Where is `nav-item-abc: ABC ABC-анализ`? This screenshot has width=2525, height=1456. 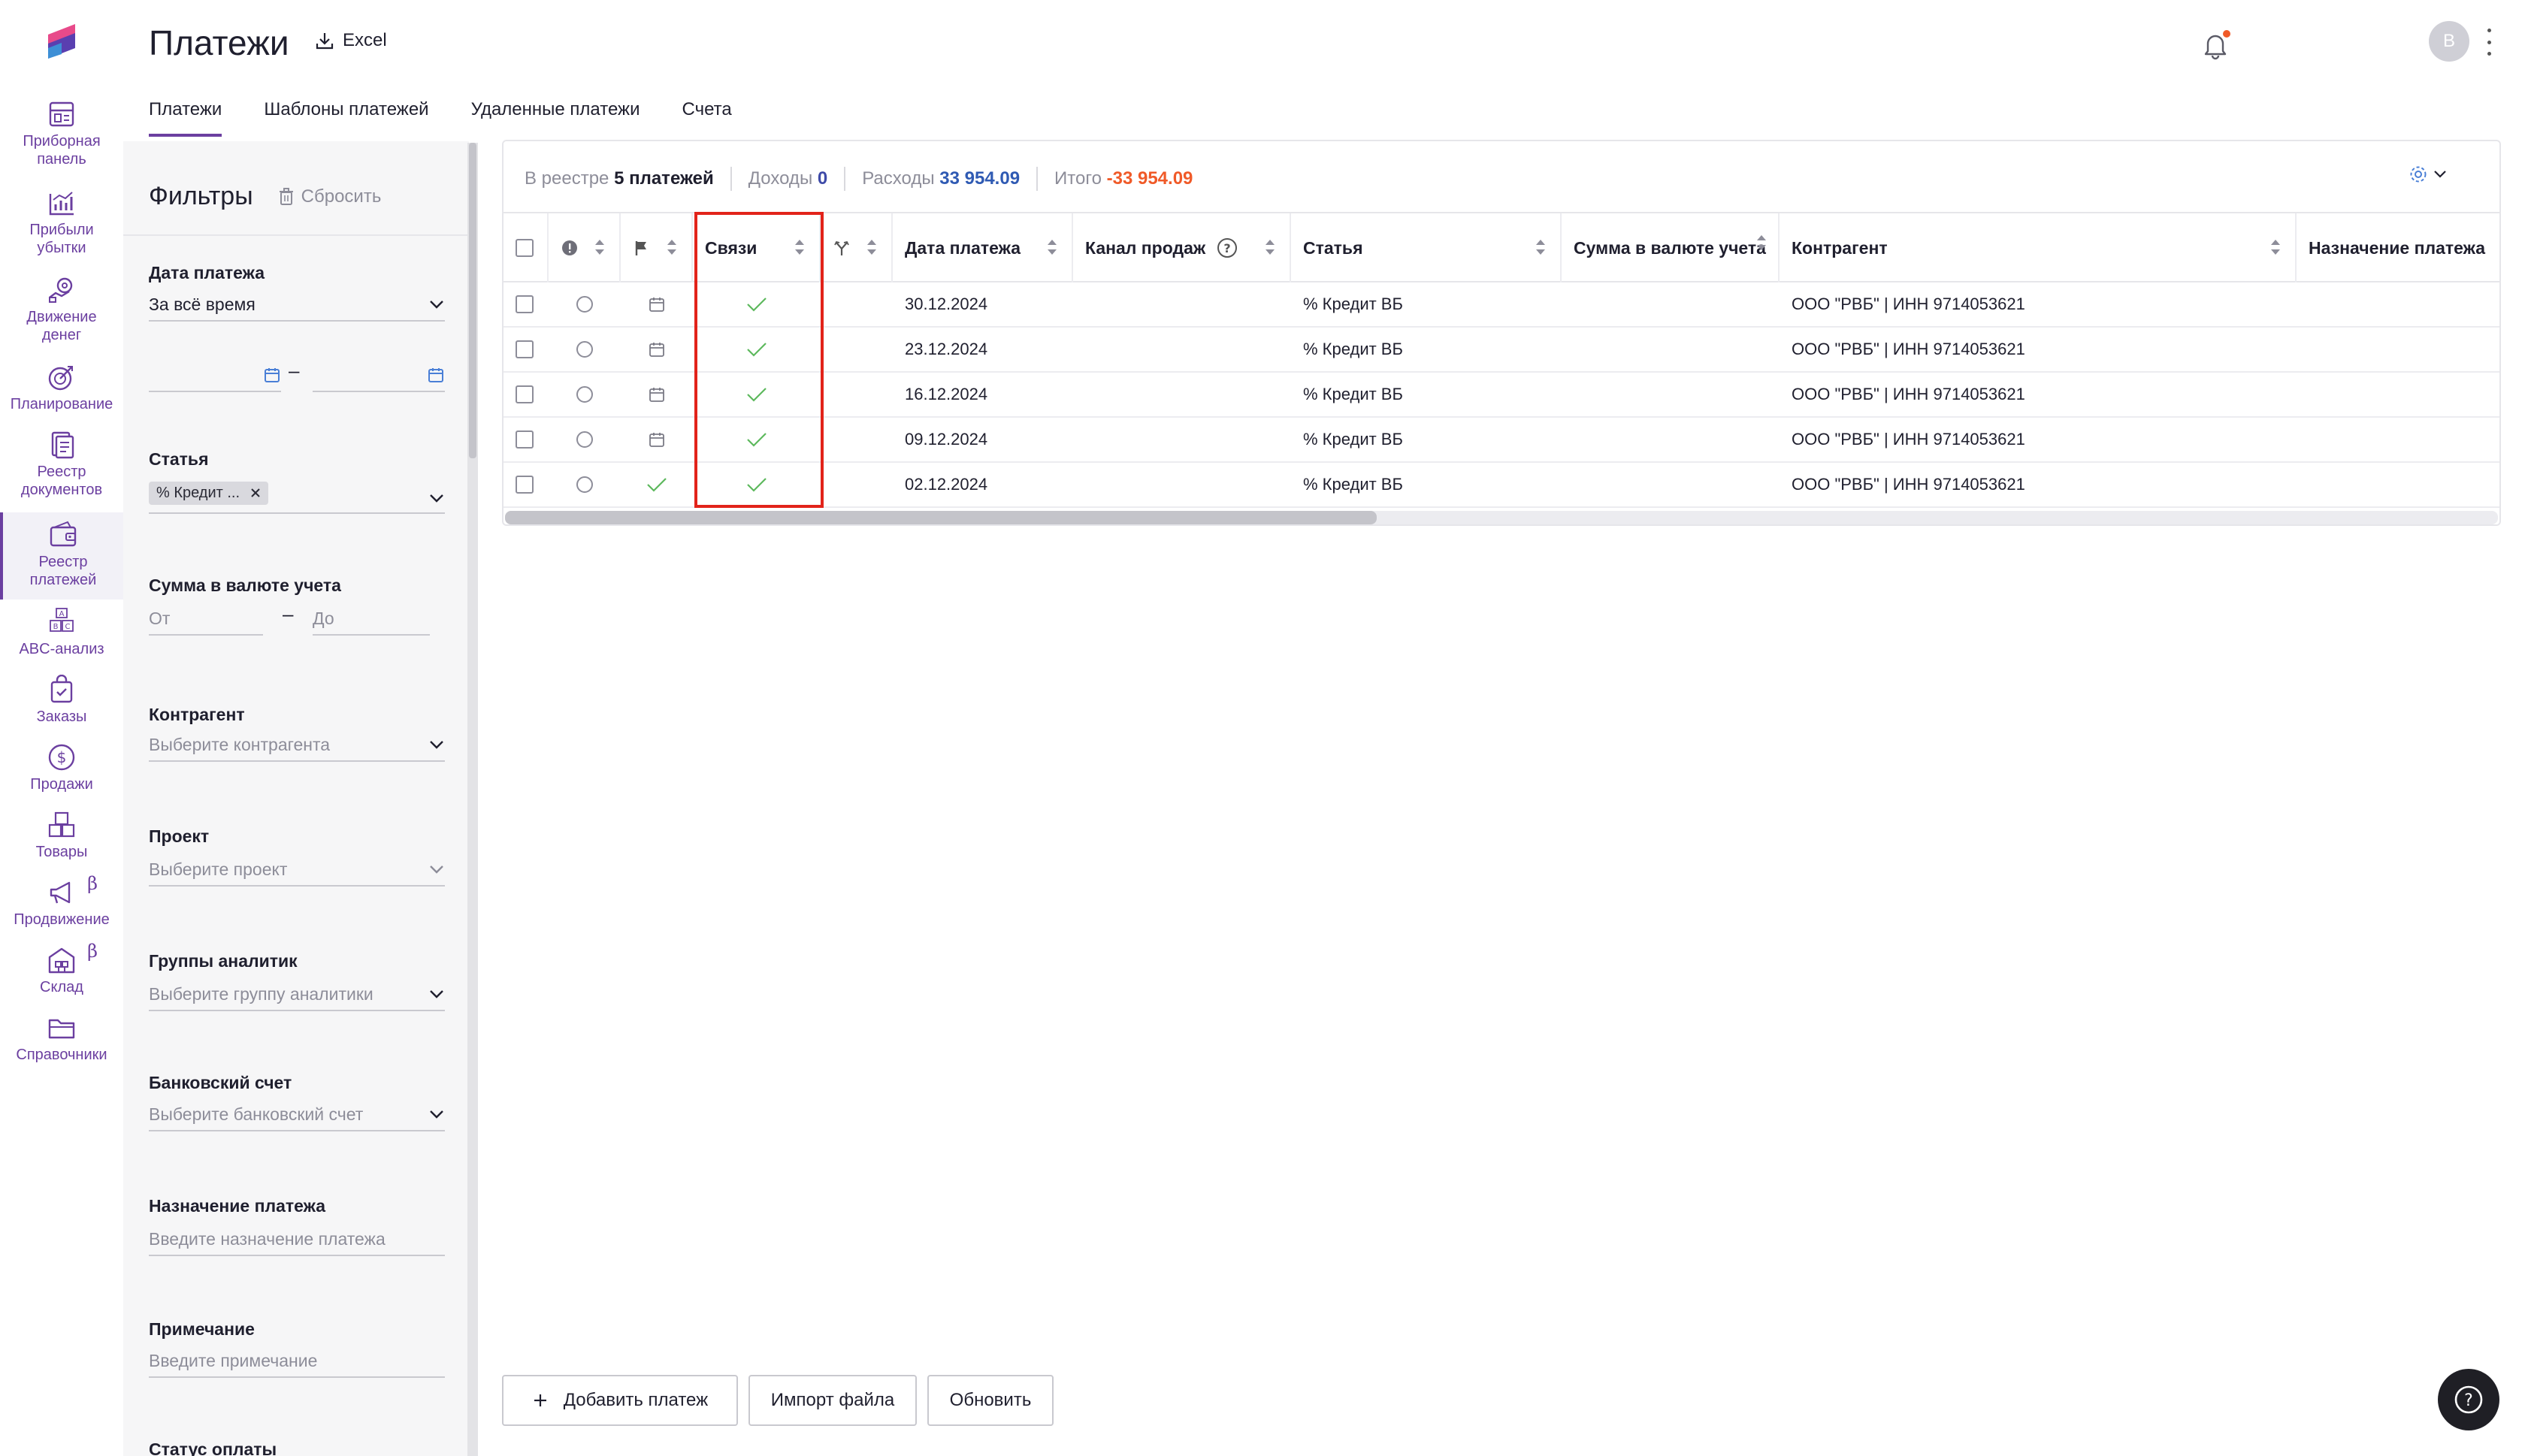 nav-item-abc: ABC ABC-анализ is located at coordinates (61, 632).